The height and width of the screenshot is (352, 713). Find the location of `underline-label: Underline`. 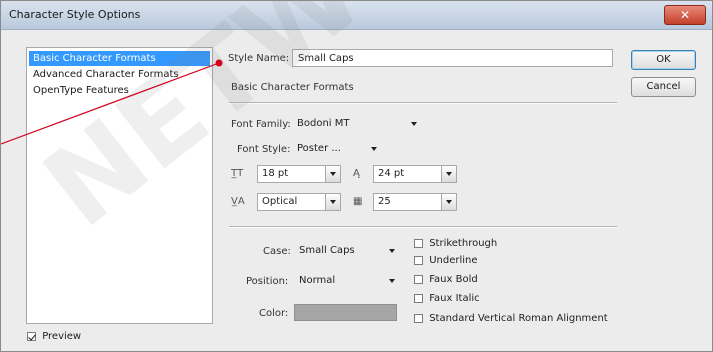

underline-label: Underline is located at coordinates (453, 260).